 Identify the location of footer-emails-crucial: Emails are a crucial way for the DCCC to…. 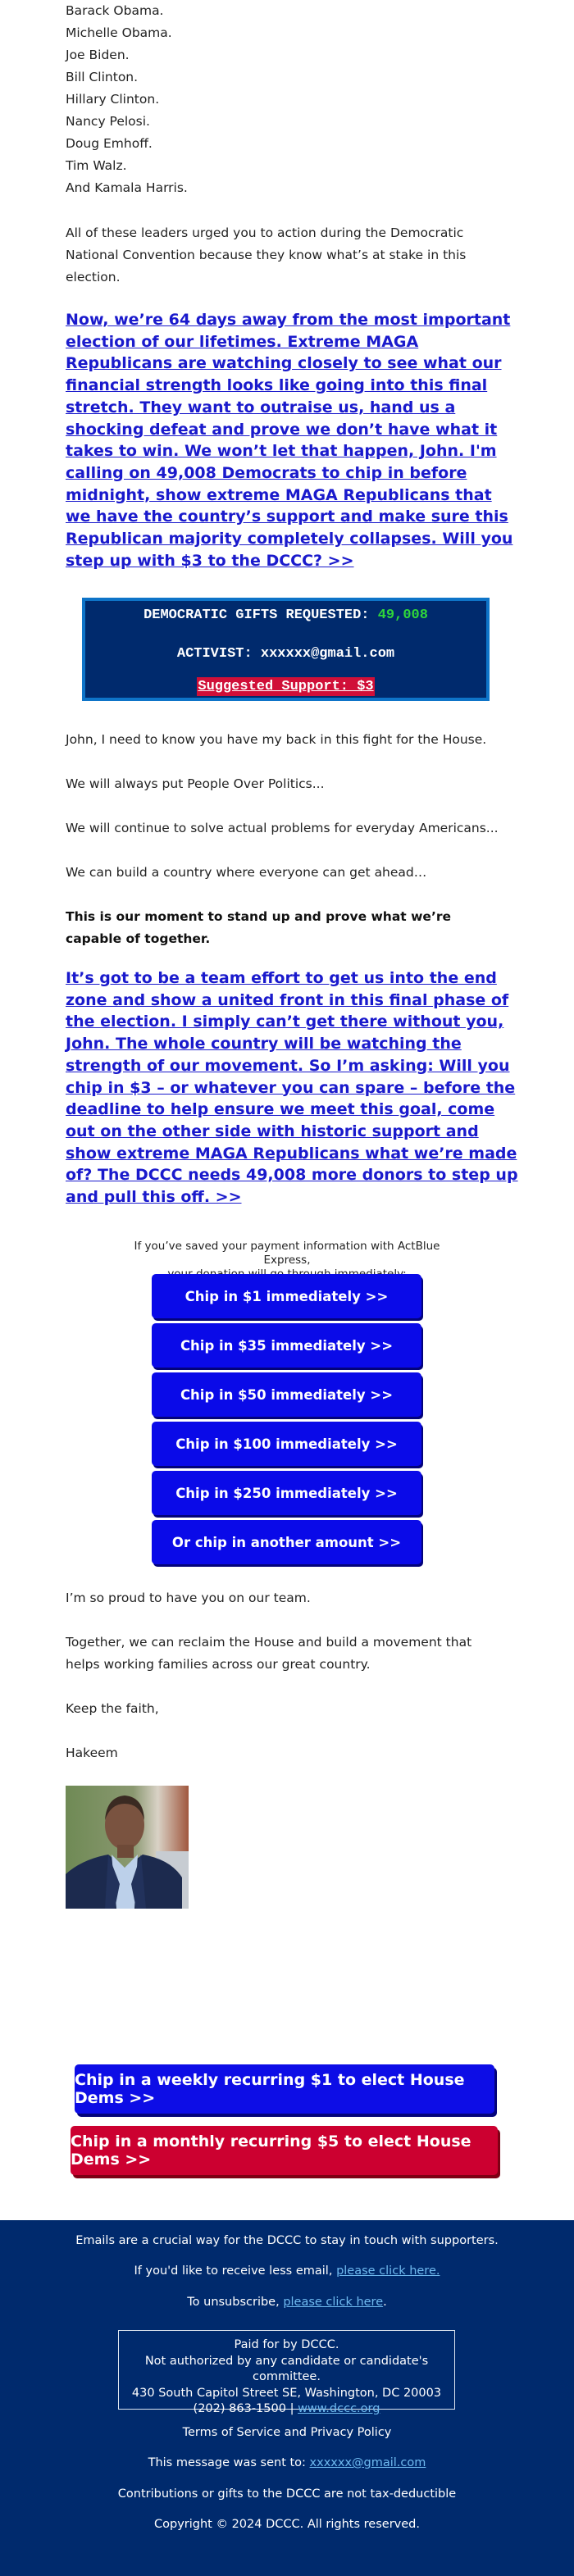
(287, 2240).